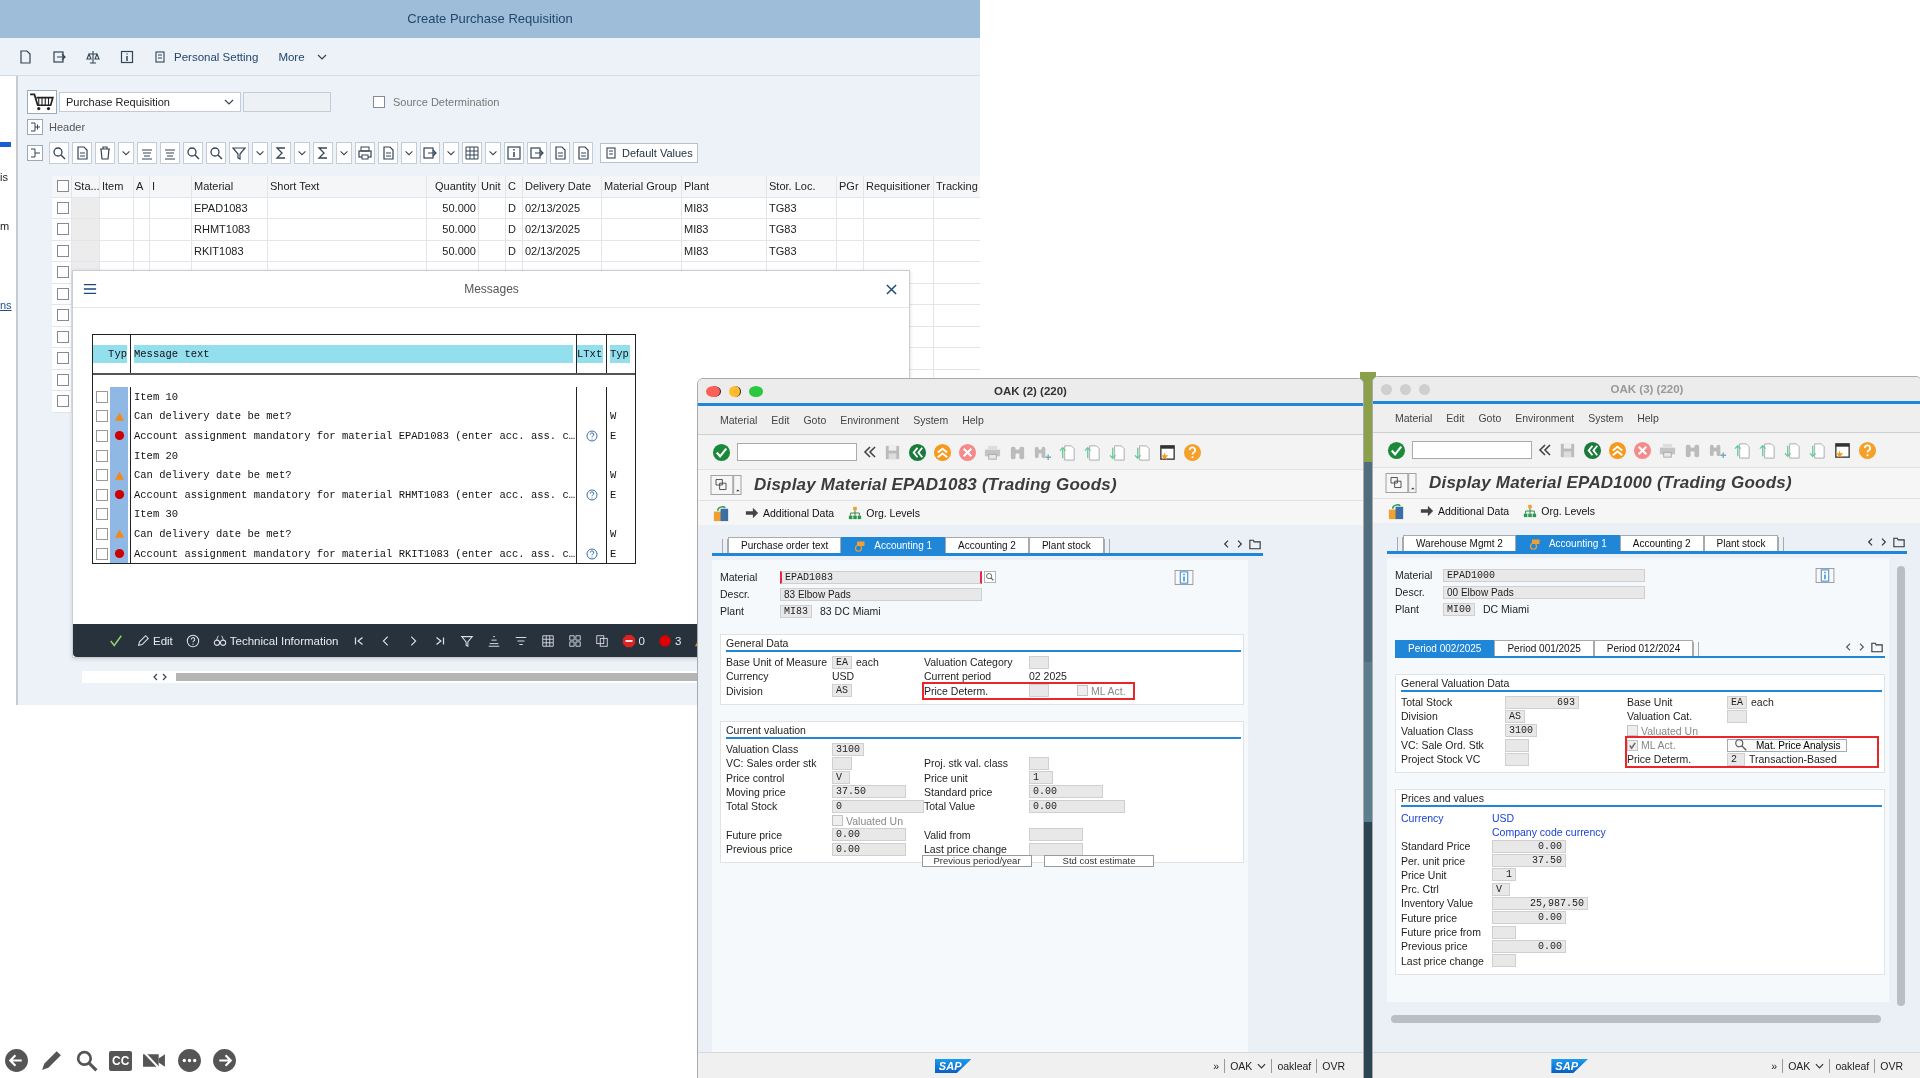 The width and height of the screenshot is (1920, 1078). Describe the element at coordinates (891, 289) in the screenshot. I see `close-icon` at that location.